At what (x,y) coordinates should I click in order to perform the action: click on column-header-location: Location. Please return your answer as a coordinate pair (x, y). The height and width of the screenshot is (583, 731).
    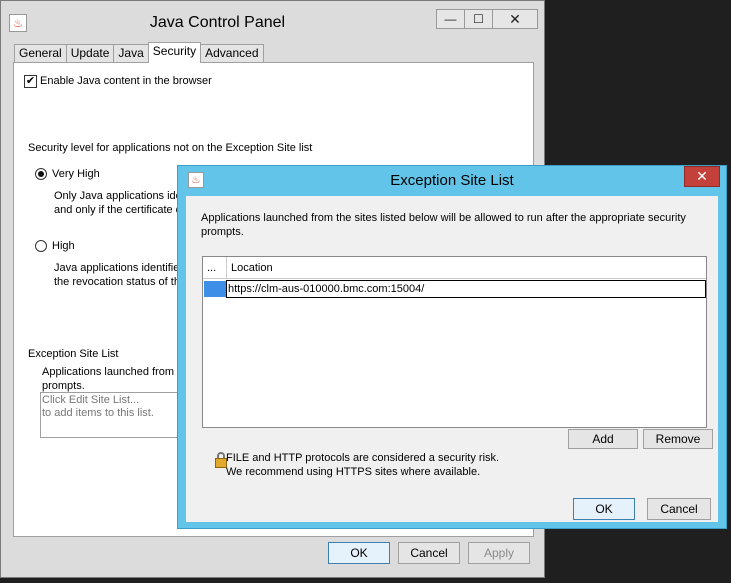
    Looking at the image, I should click on (466, 268).